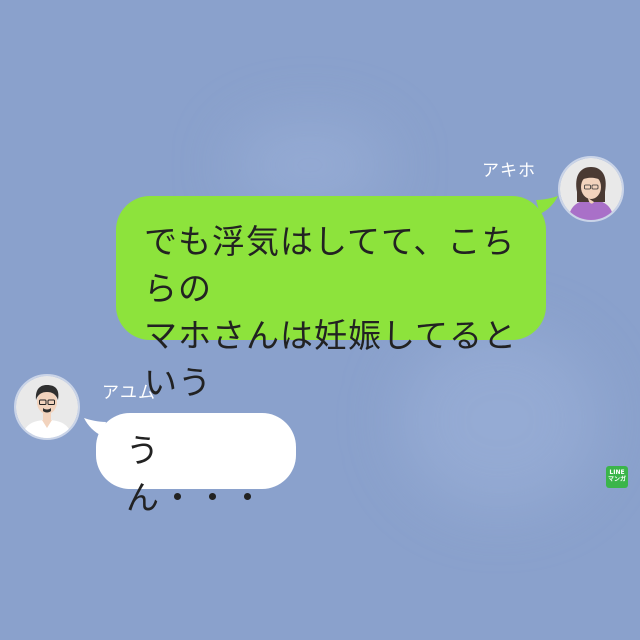 The height and width of the screenshot is (640, 640). I want to click on logo-text: LINE, so click(617, 472).